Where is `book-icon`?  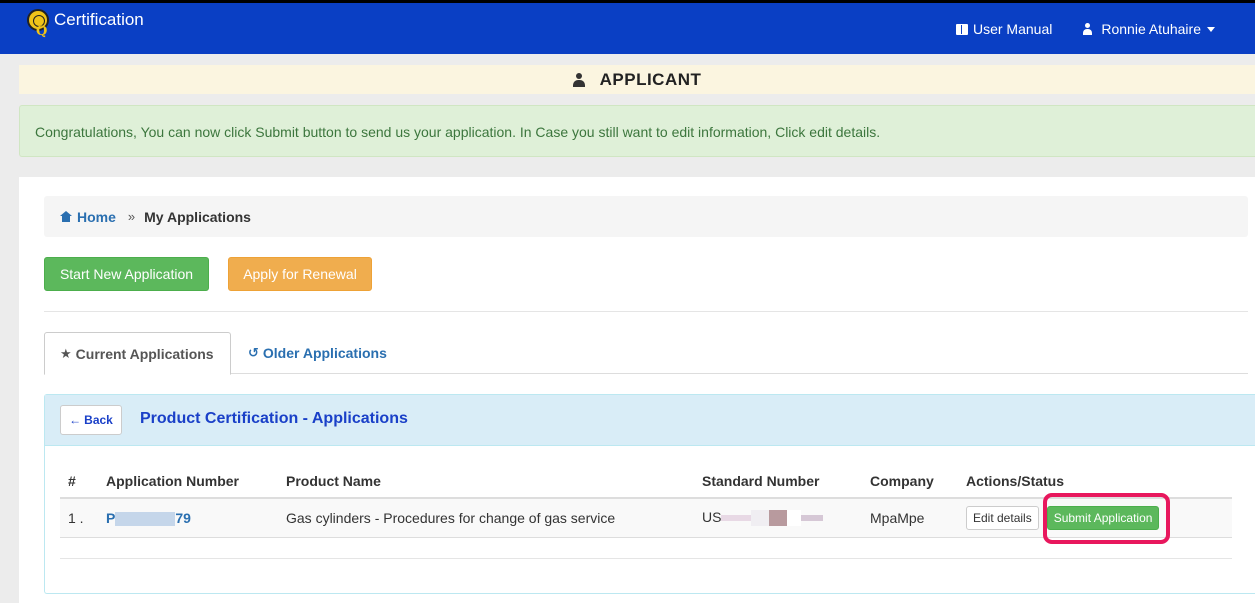 book-icon is located at coordinates (961, 29).